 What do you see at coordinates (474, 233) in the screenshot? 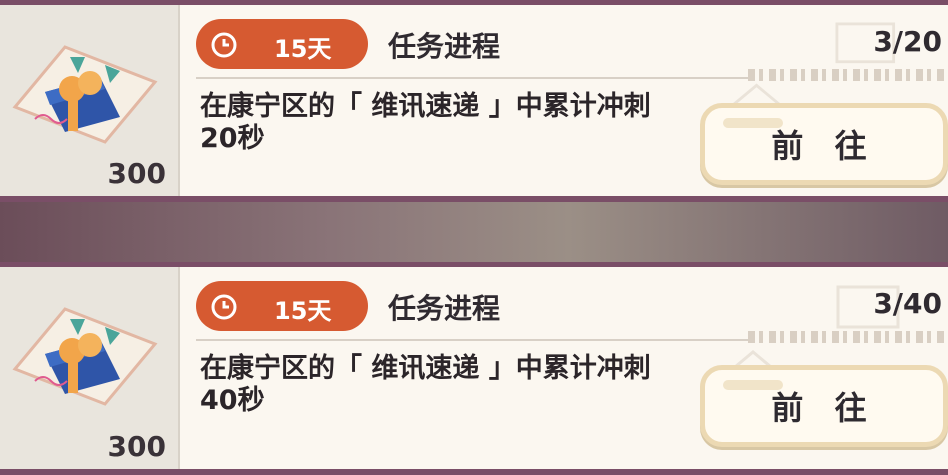
I see `card-separator` at bounding box center [474, 233].